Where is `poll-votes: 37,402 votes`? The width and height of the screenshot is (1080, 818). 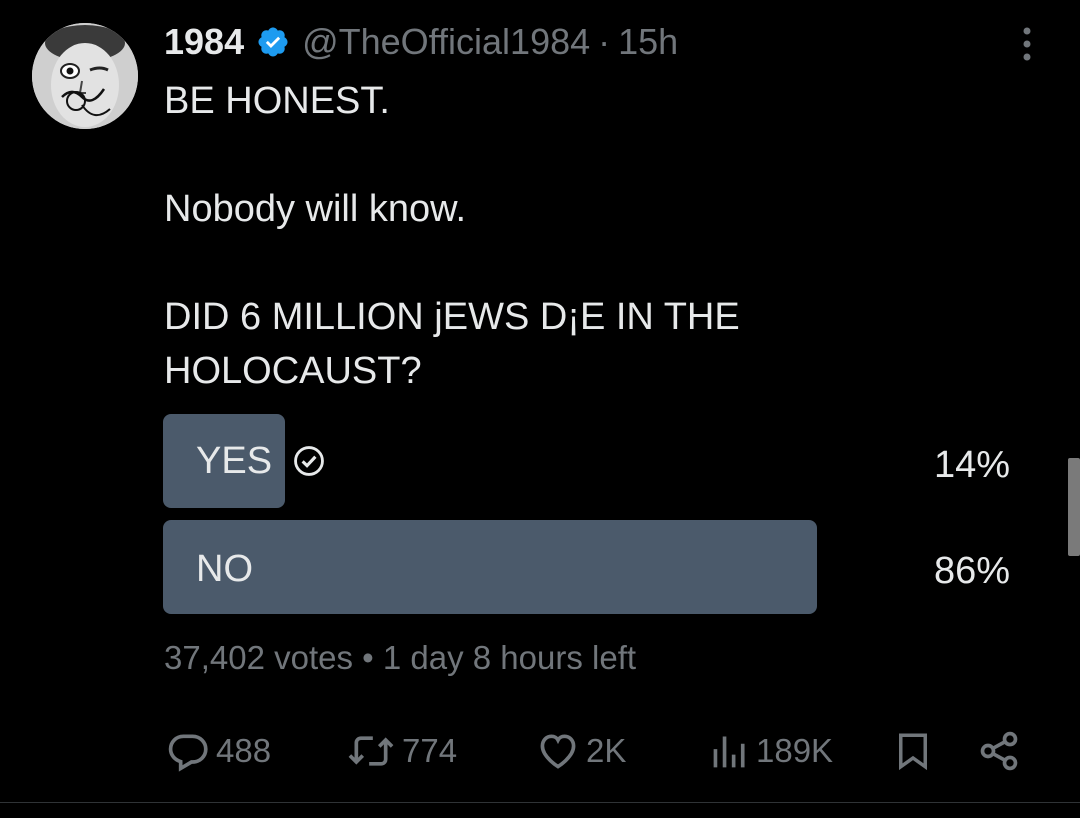
poll-votes: 37,402 votes is located at coordinates (258, 657).